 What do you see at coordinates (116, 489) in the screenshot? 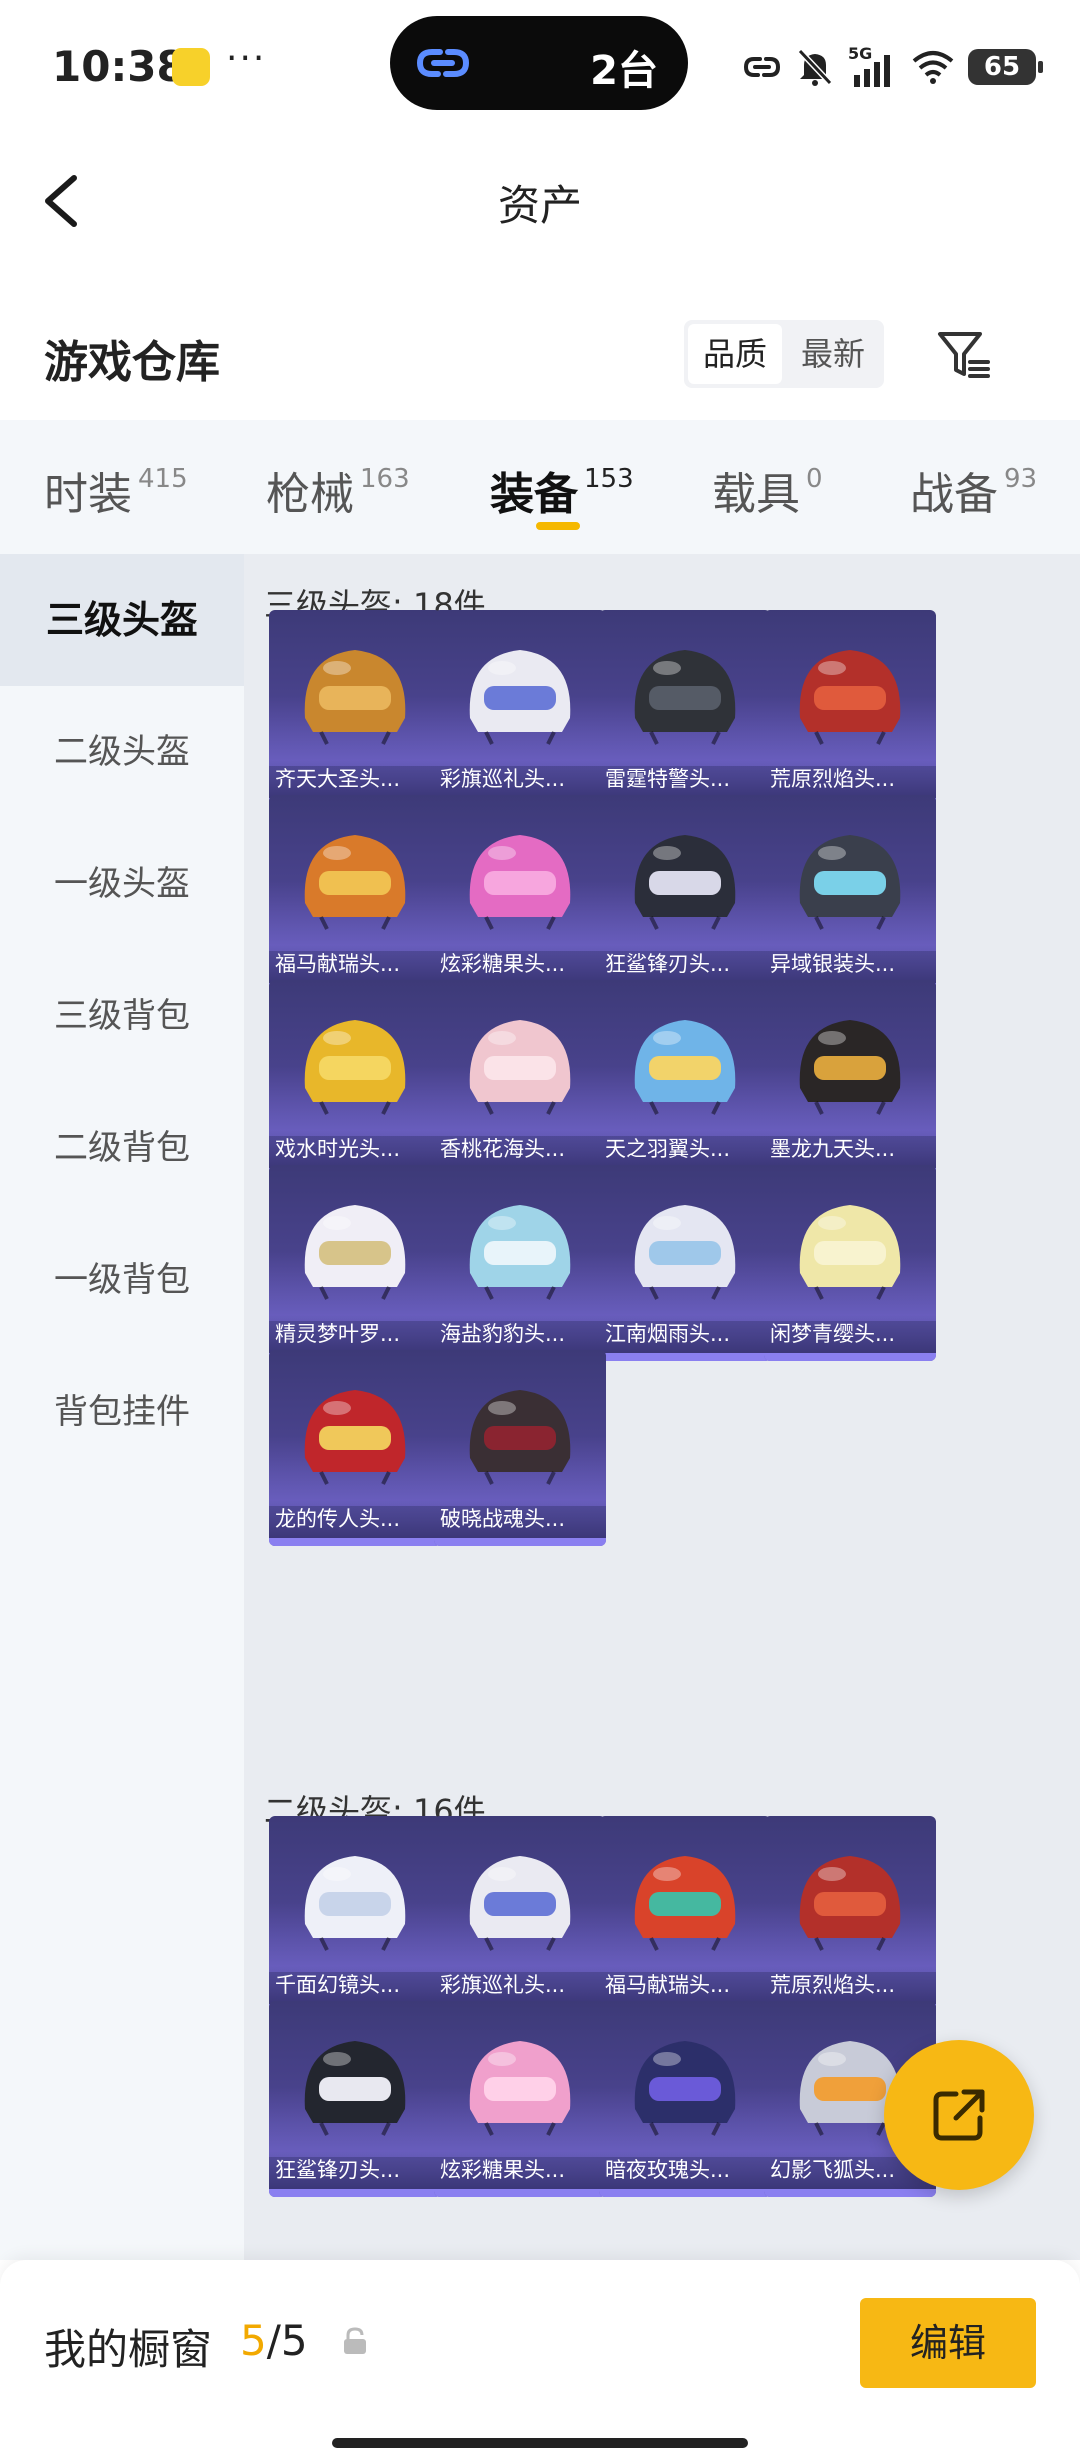
I see `tab-fashion: 时装 415` at bounding box center [116, 489].